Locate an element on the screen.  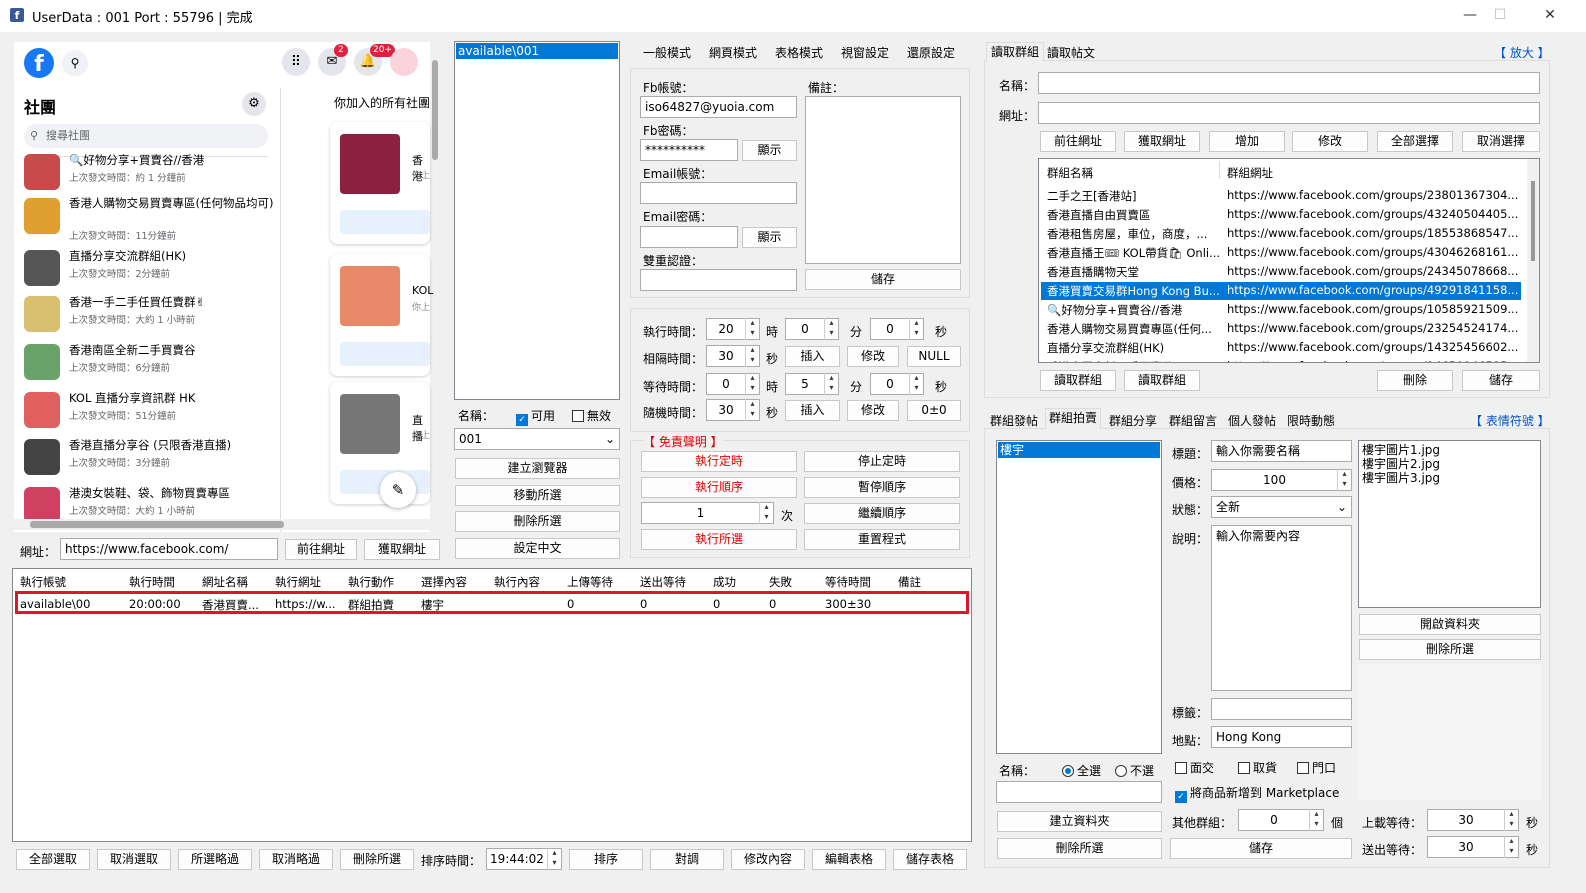
exec-second-stepper: 0 is located at coordinates (897, 329).